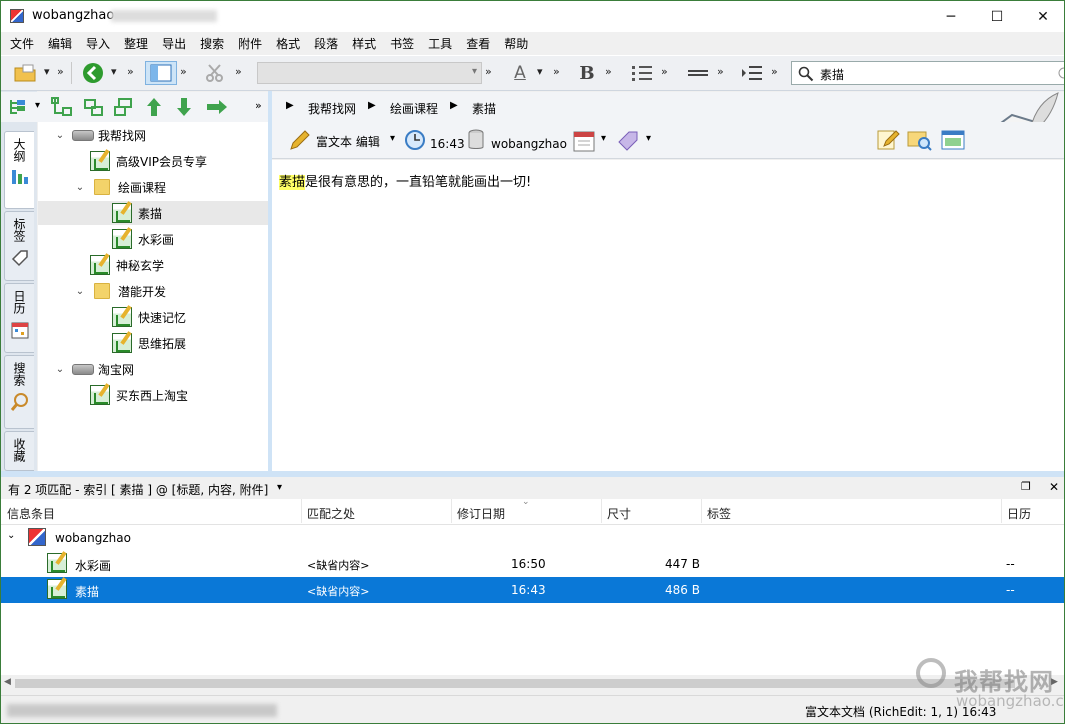  I want to click on close-button: ✕, so click(1042, 16).